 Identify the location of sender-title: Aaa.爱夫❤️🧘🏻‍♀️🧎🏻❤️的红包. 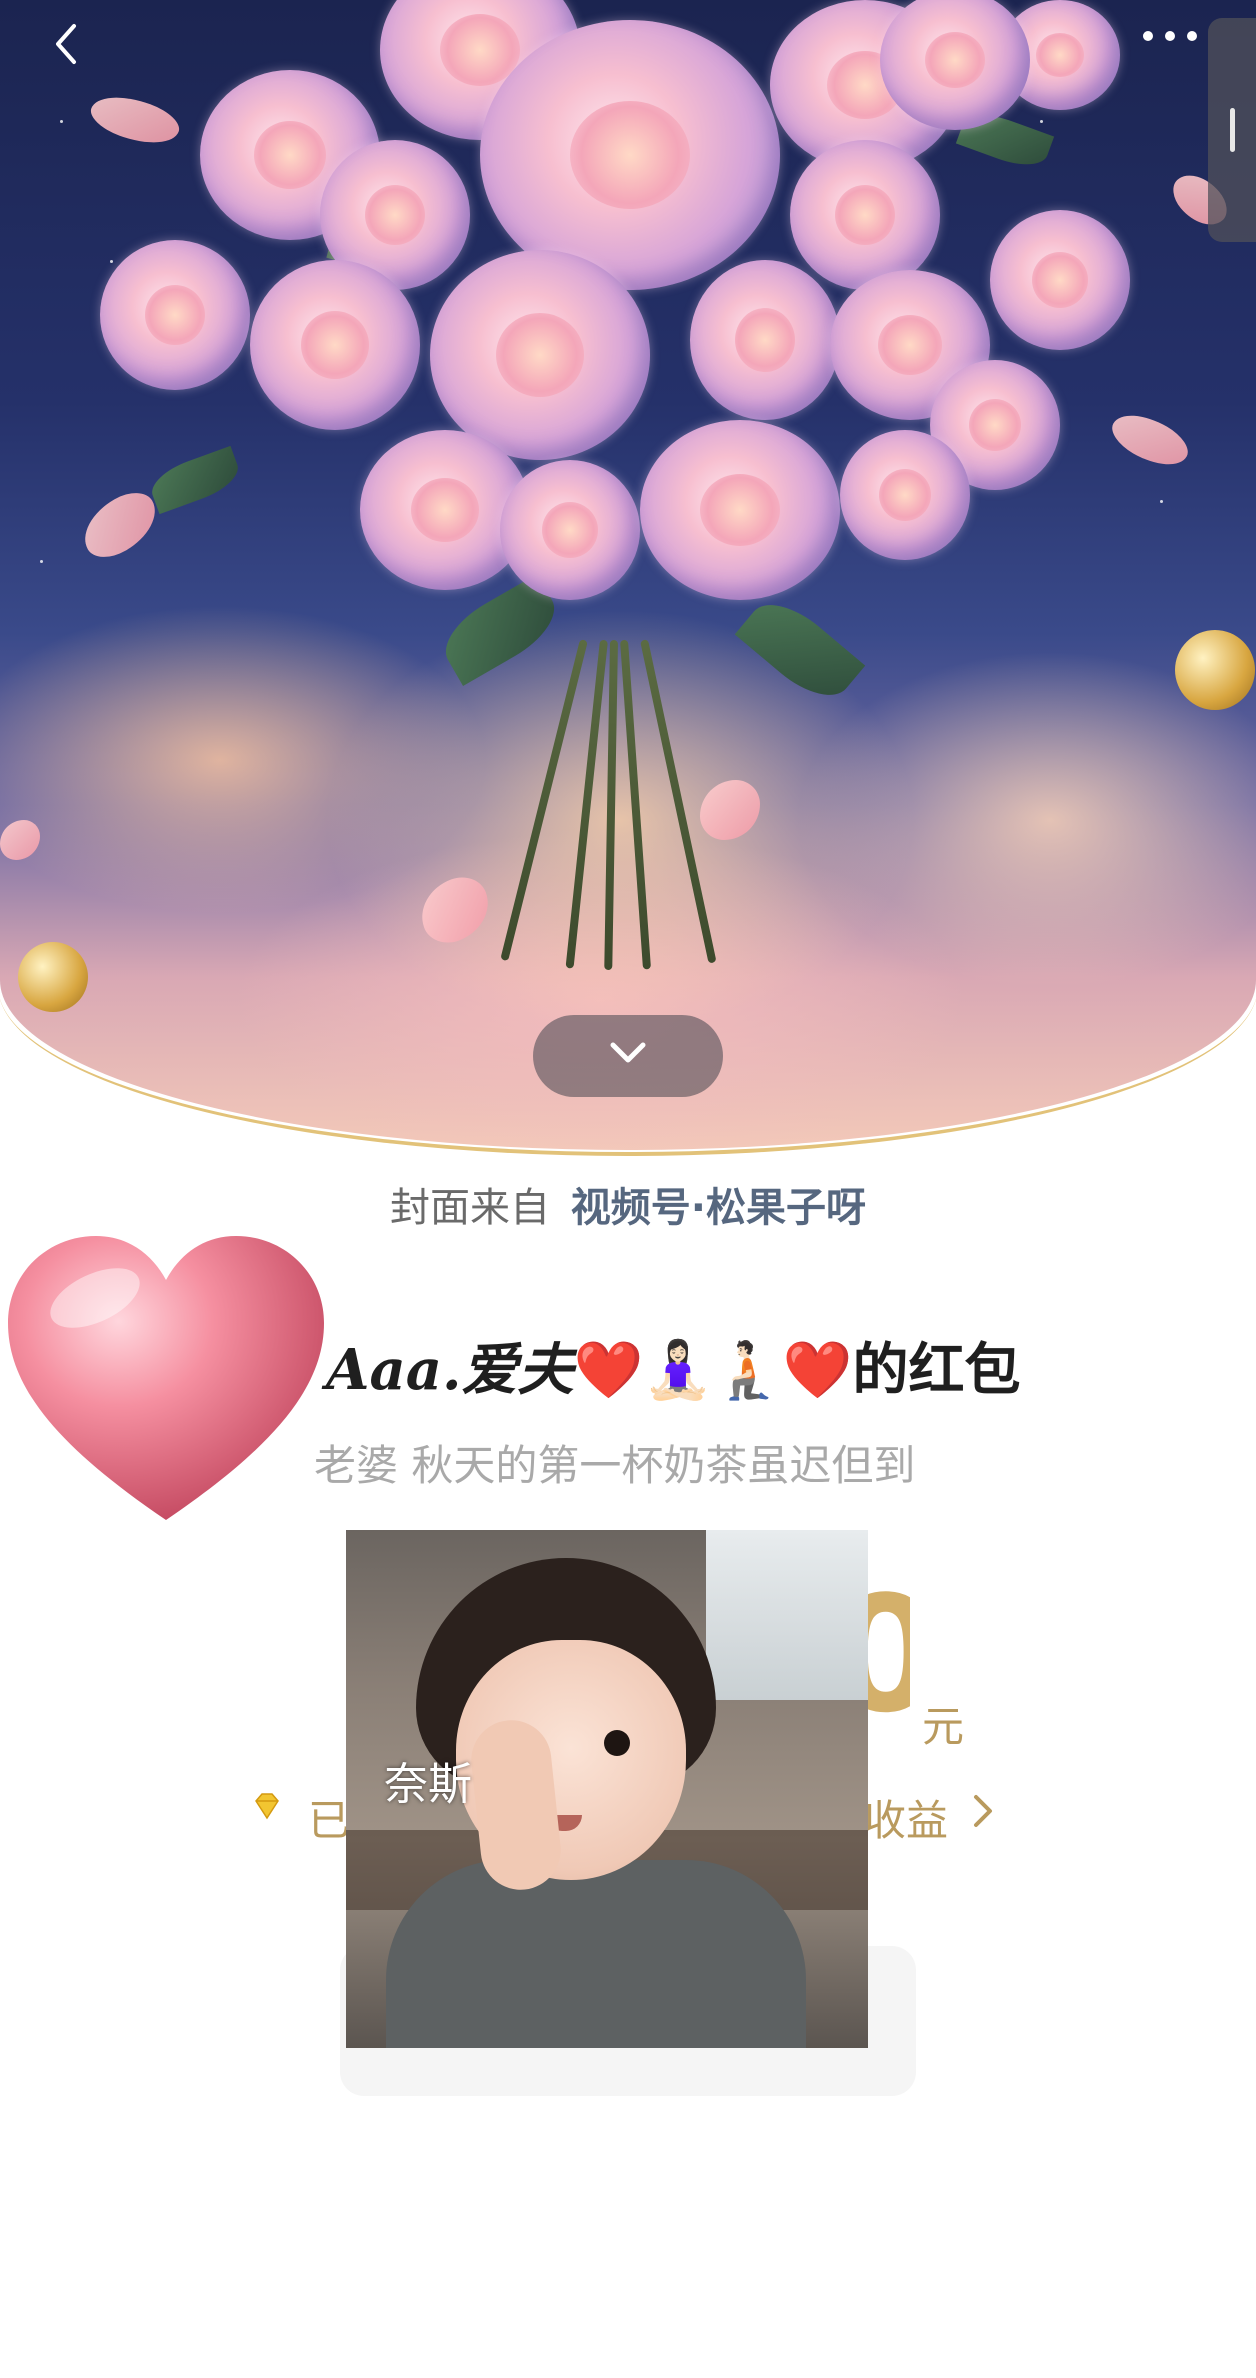
(776, 1365).